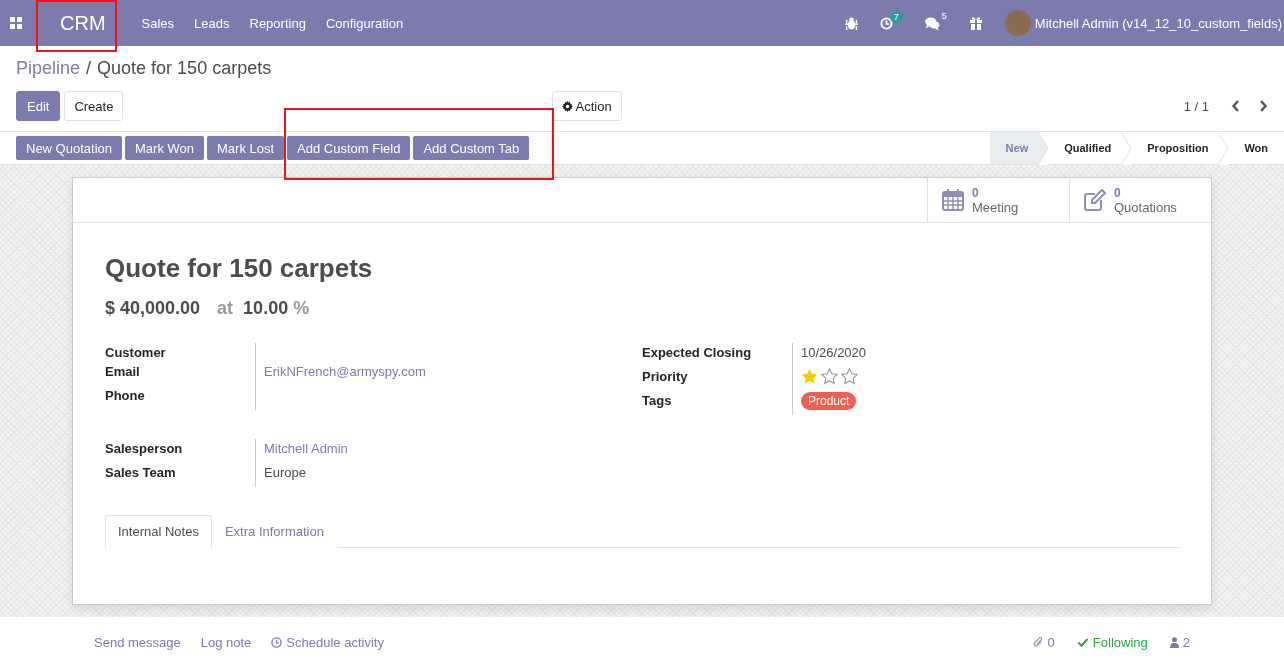  I want to click on user-icon, so click(1174, 642).